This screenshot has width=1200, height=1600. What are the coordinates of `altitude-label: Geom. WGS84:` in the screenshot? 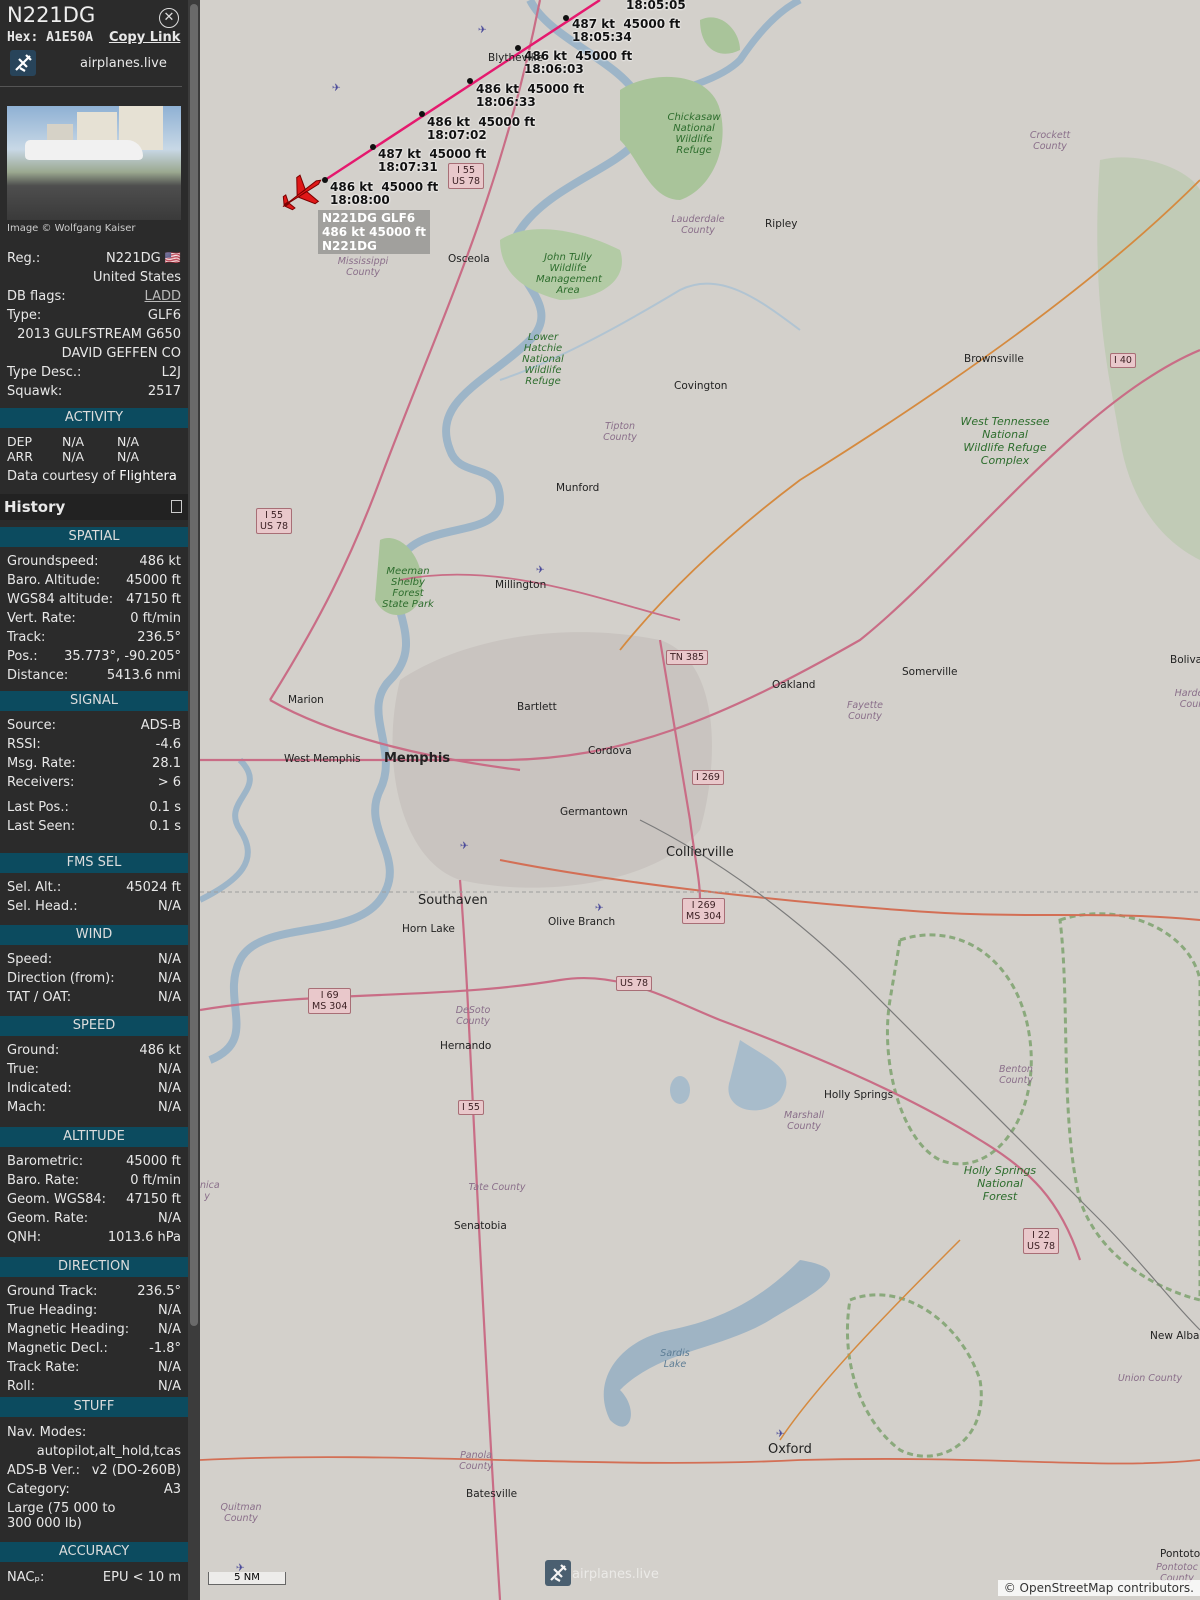 It's located at (57, 1199).